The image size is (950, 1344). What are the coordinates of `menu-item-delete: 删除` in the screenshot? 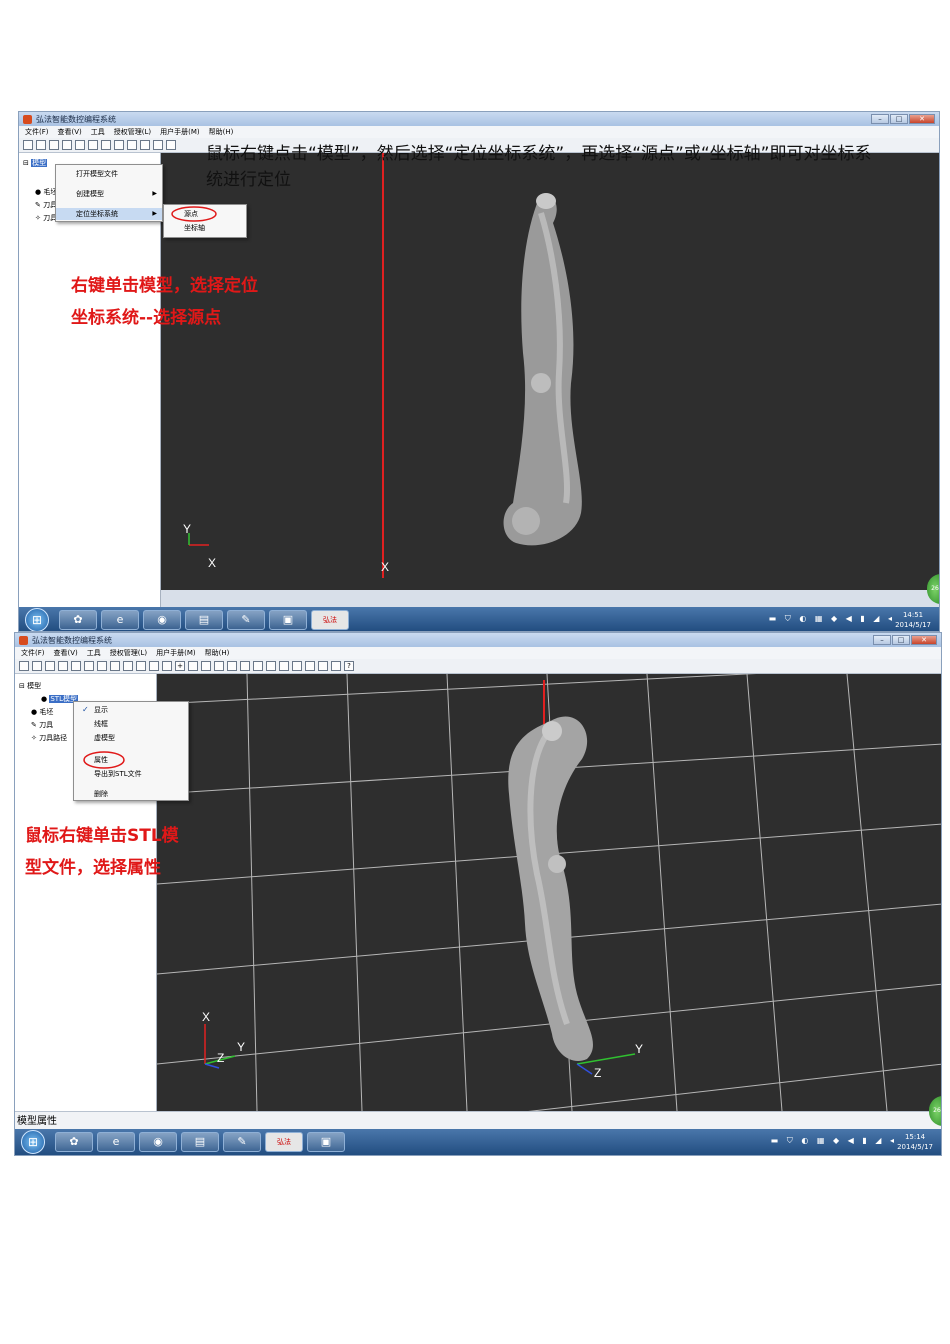 It's located at (131, 794).